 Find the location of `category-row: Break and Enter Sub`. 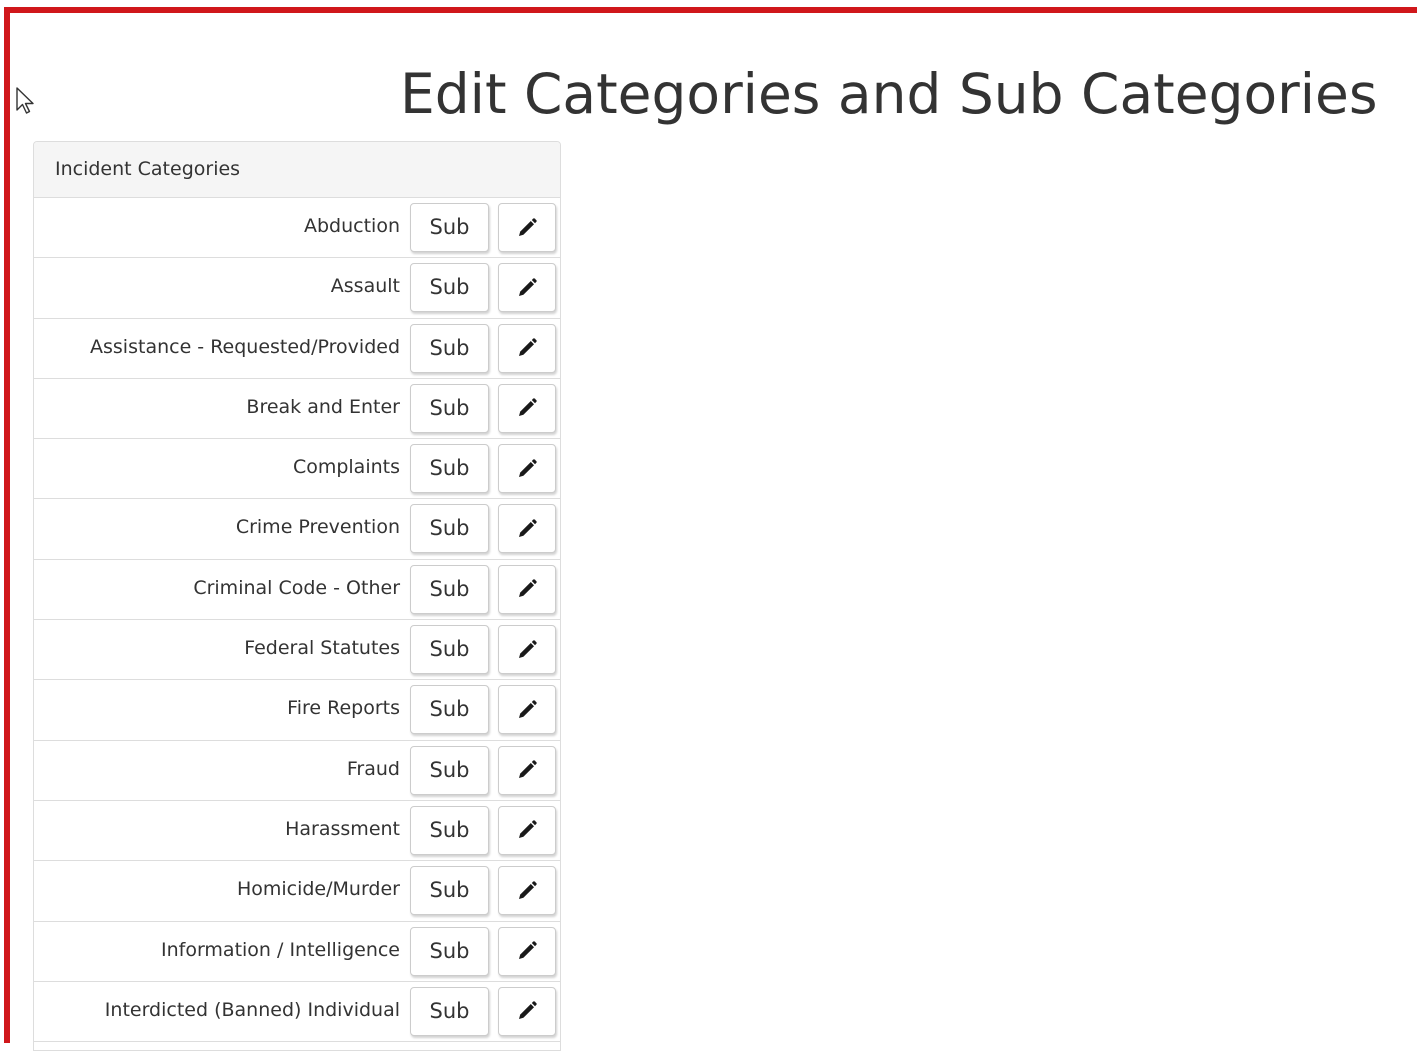

category-row: Break and Enter Sub is located at coordinates (297, 409).